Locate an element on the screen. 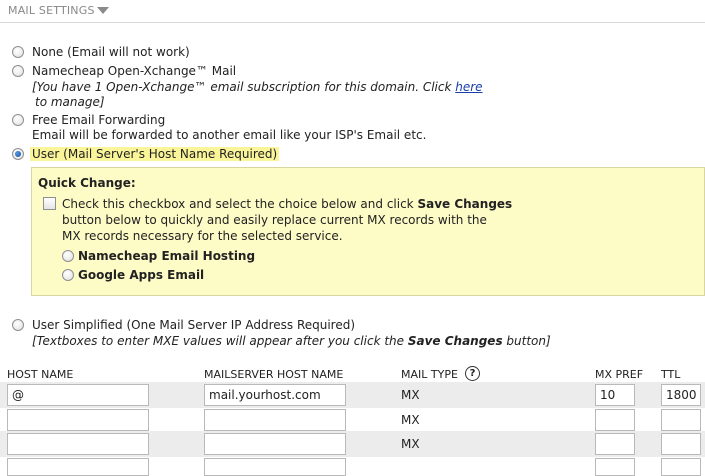 The width and height of the screenshot is (705, 476). manage-here-link: here is located at coordinates (468, 87).